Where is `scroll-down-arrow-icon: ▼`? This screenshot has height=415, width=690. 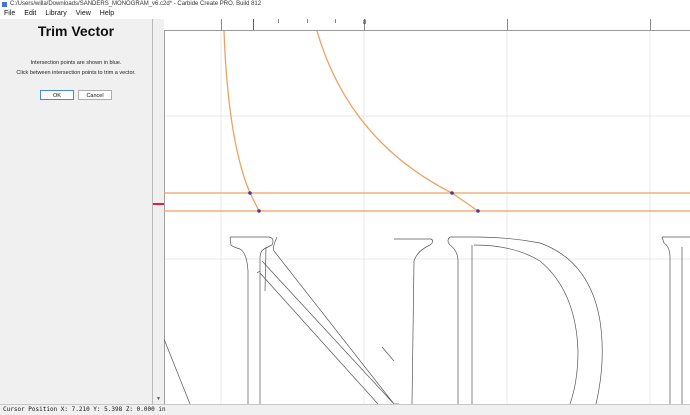
scroll-down-arrow-icon: ▼ is located at coordinates (158, 399).